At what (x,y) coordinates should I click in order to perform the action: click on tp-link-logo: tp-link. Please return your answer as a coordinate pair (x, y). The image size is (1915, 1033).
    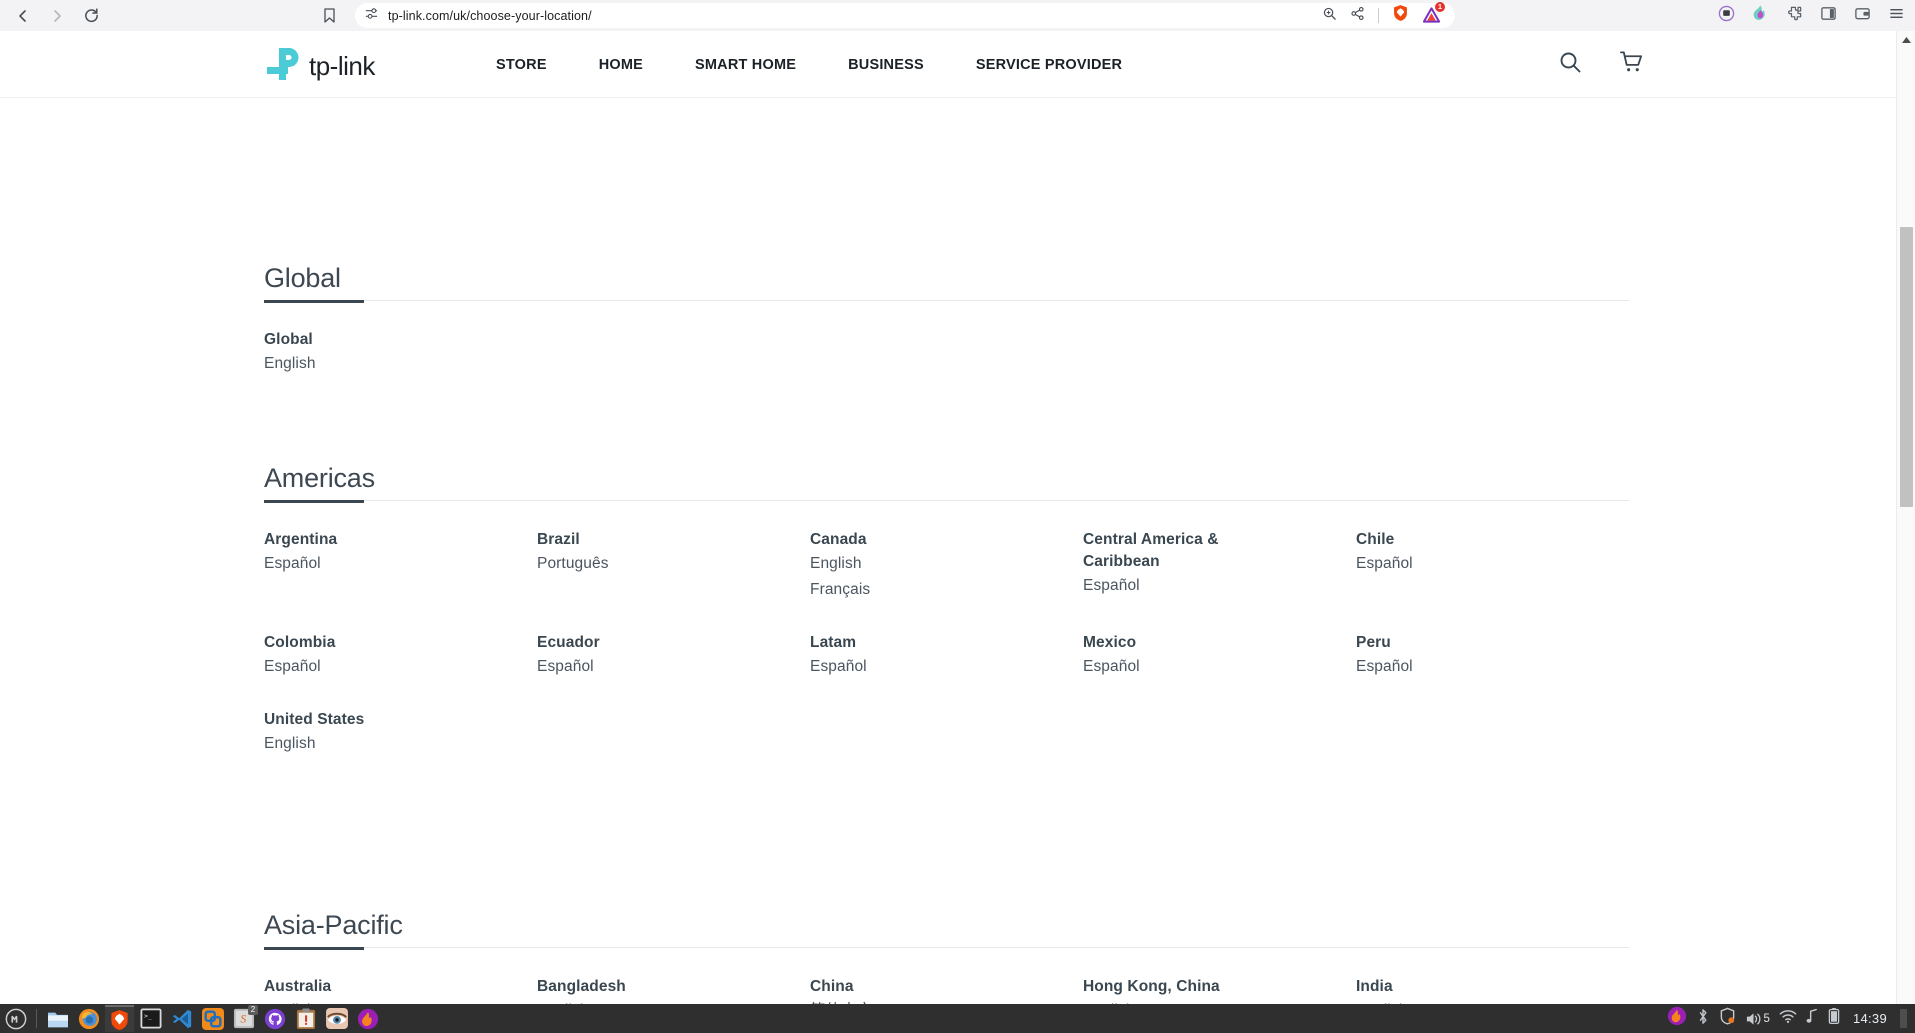
    Looking at the image, I should click on (319, 66).